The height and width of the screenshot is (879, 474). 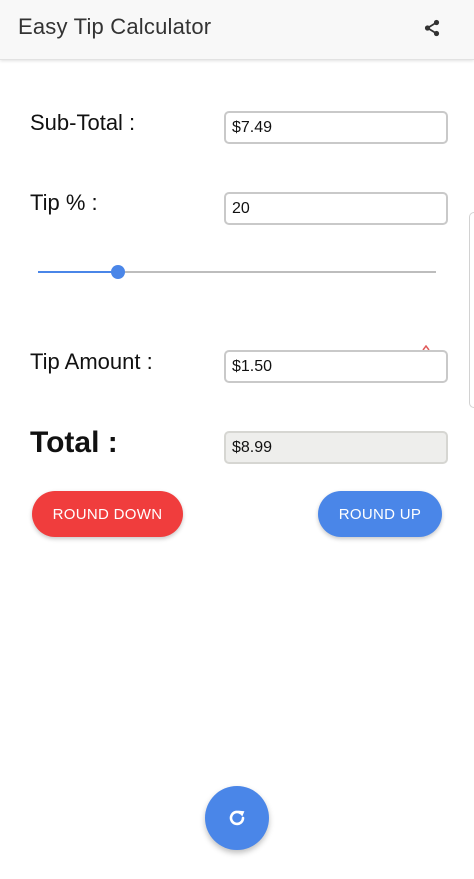 I want to click on slider-fill, so click(x=78, y=272).